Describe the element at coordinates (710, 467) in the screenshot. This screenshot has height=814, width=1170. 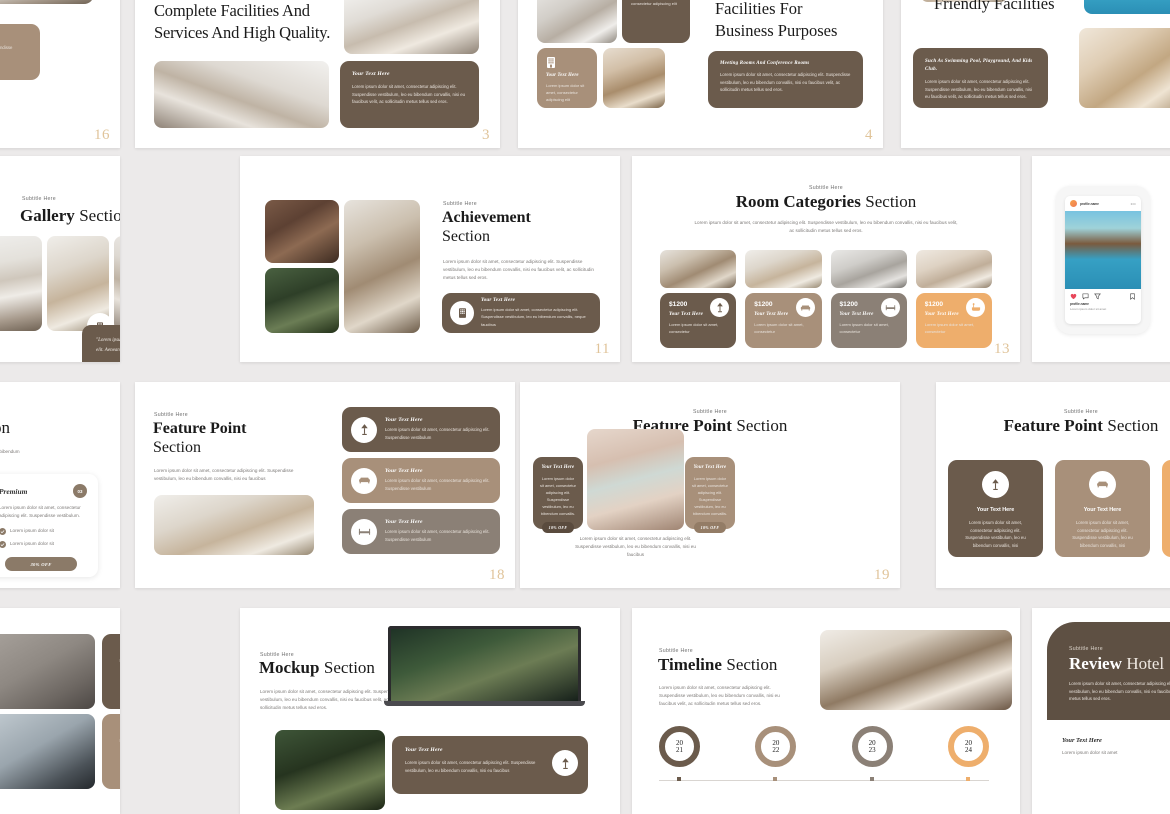
I see `feature19-right-title: Your Text Here` at that location.